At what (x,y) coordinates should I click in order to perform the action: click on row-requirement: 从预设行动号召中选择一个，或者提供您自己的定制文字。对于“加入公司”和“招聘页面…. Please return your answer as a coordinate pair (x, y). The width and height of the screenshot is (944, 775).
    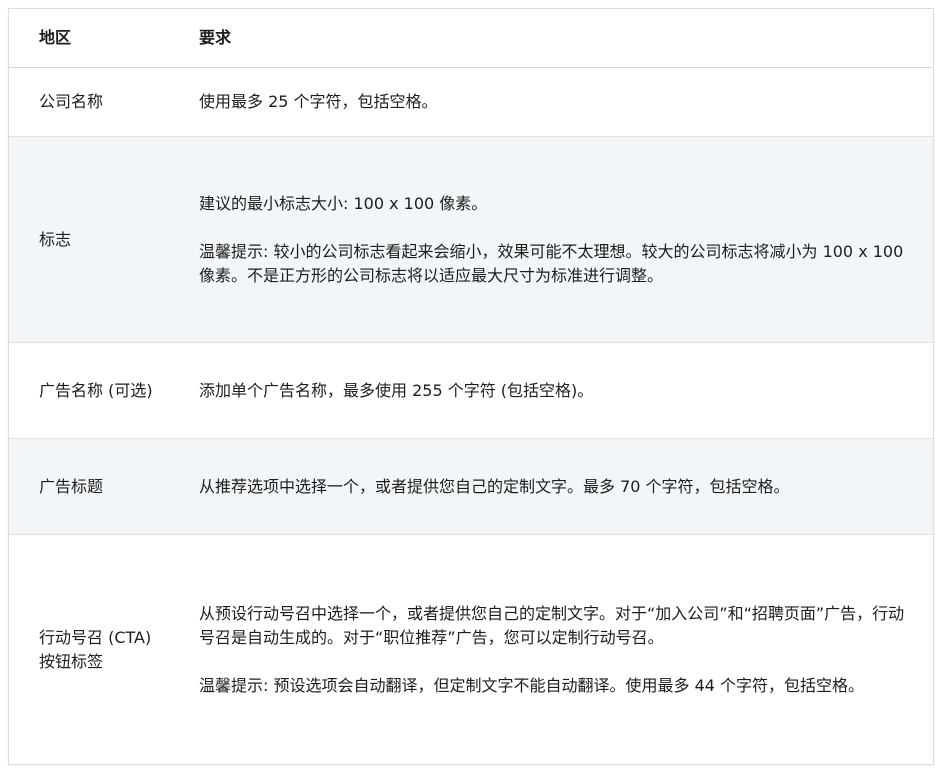
    Looking at the image, I should click on (566, 650).